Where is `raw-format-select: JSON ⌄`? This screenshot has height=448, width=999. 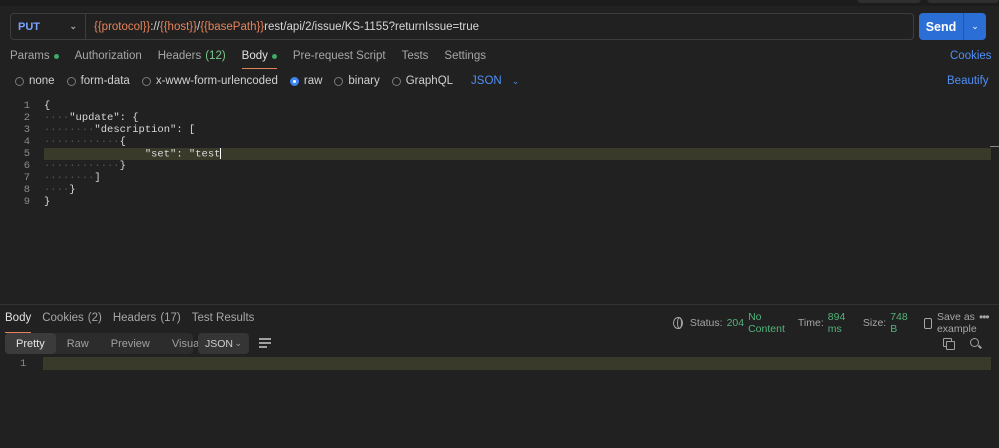
raw-format-select: JSON ⌄ is located at coordinates (495, 81).